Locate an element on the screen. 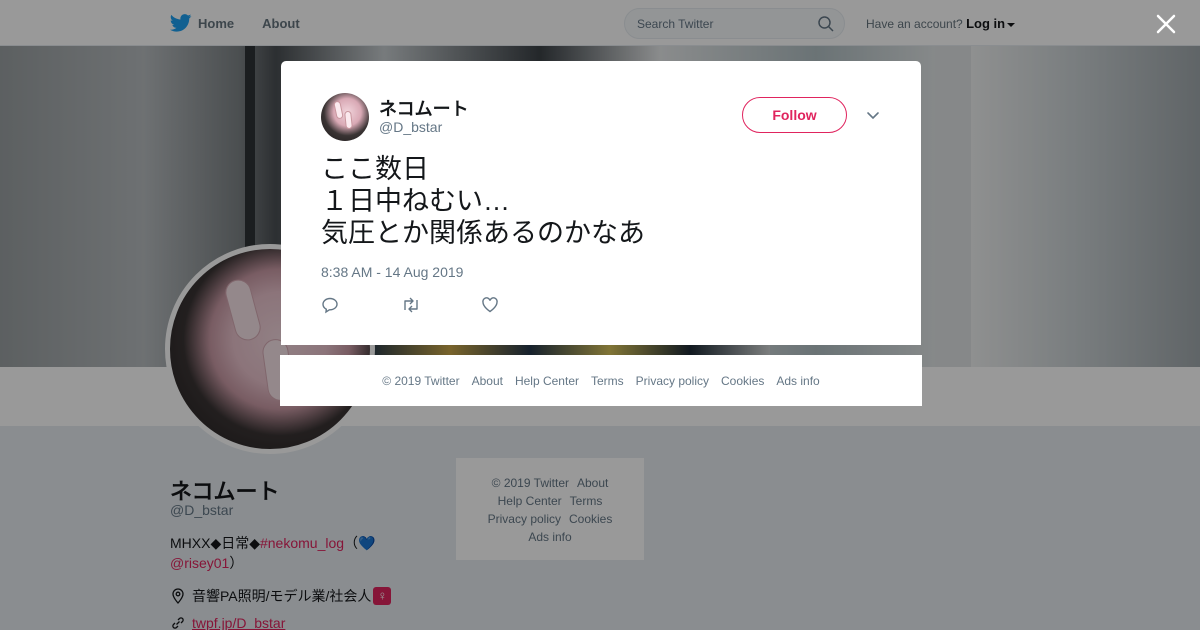  retweet-button is located at coordinates (441, 305).